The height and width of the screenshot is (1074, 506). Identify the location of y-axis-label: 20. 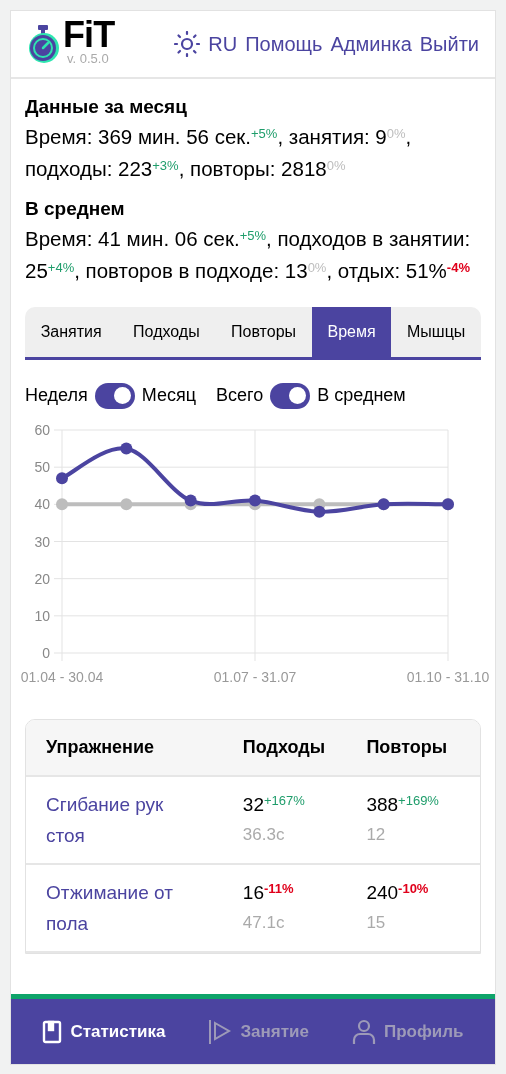
(42, 578).